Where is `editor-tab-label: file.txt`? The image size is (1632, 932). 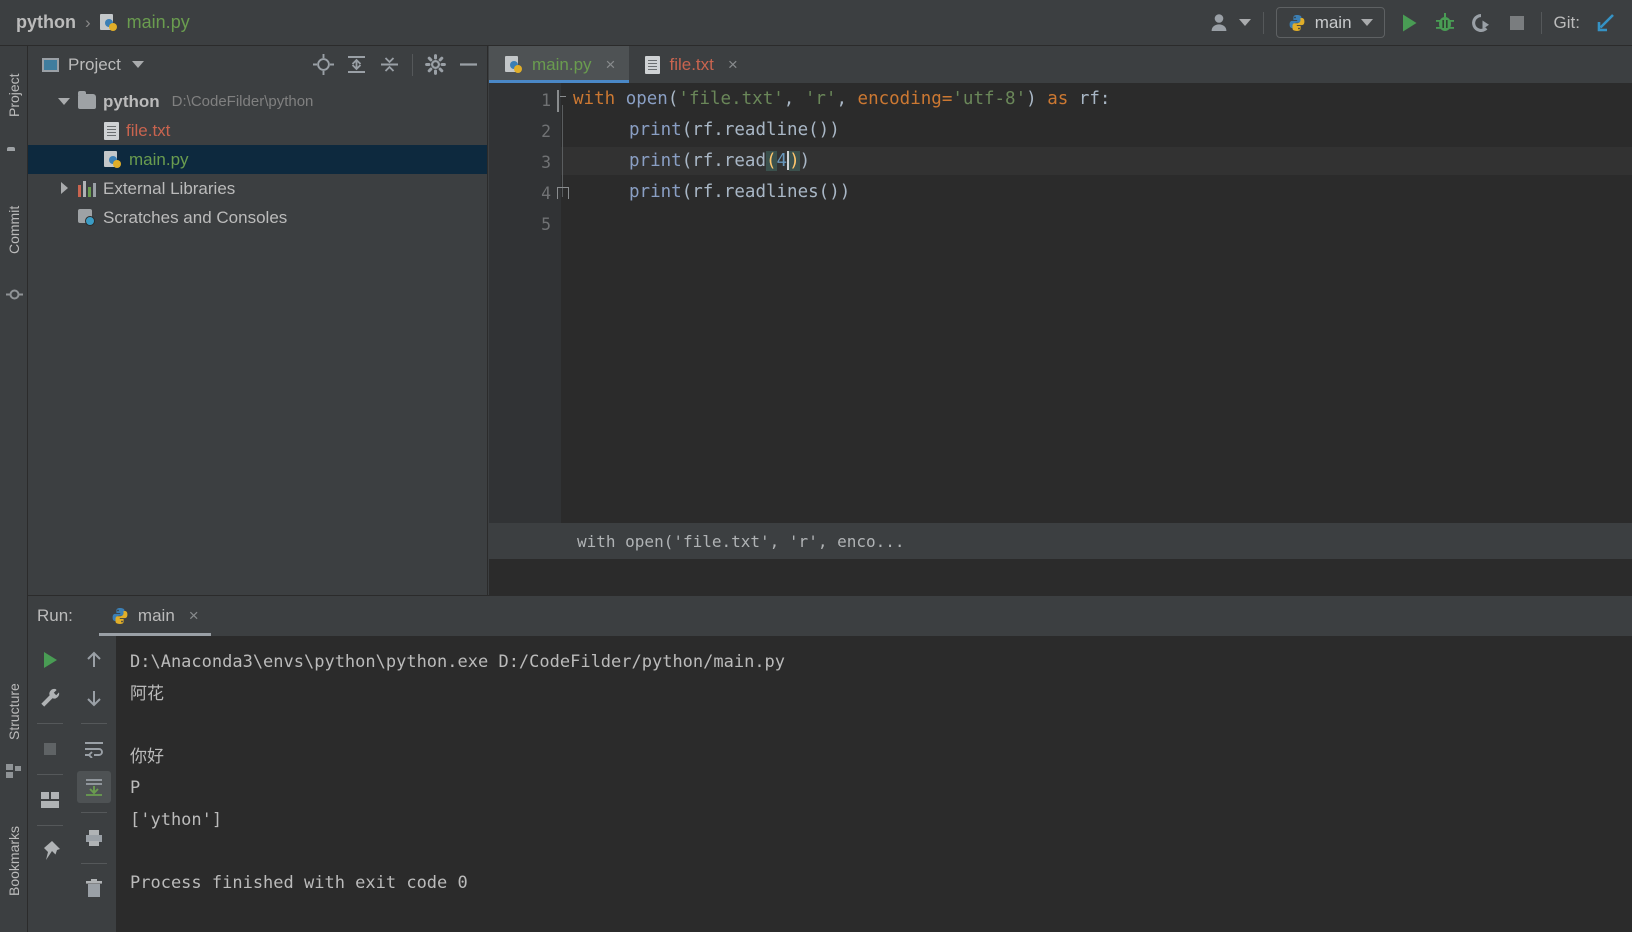 editor-tab-label: file.txt is located at coordinates (691, 64).